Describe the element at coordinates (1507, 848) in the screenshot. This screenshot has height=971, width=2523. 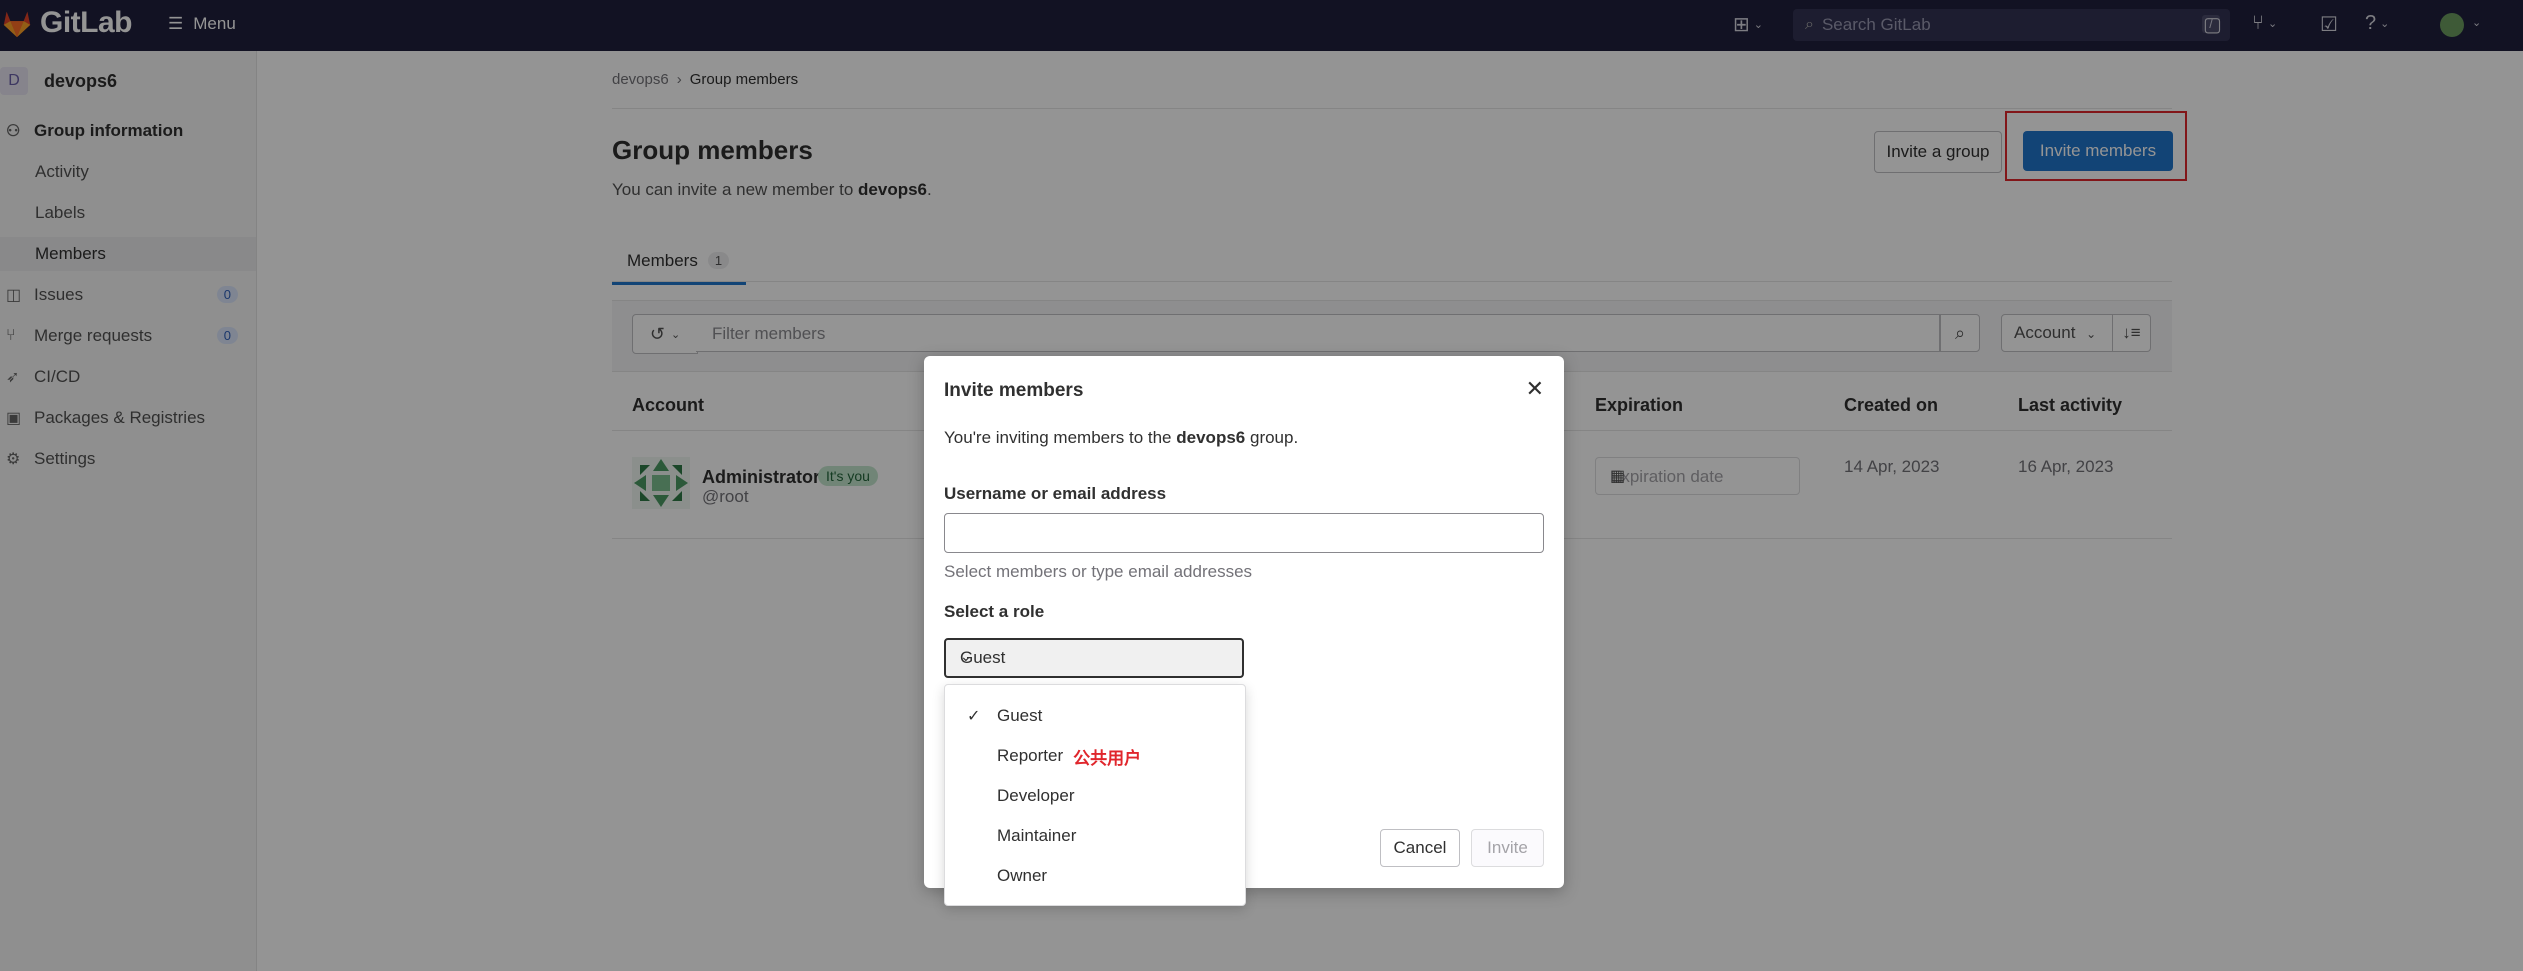
I see `invite-button: Invite` at that location.